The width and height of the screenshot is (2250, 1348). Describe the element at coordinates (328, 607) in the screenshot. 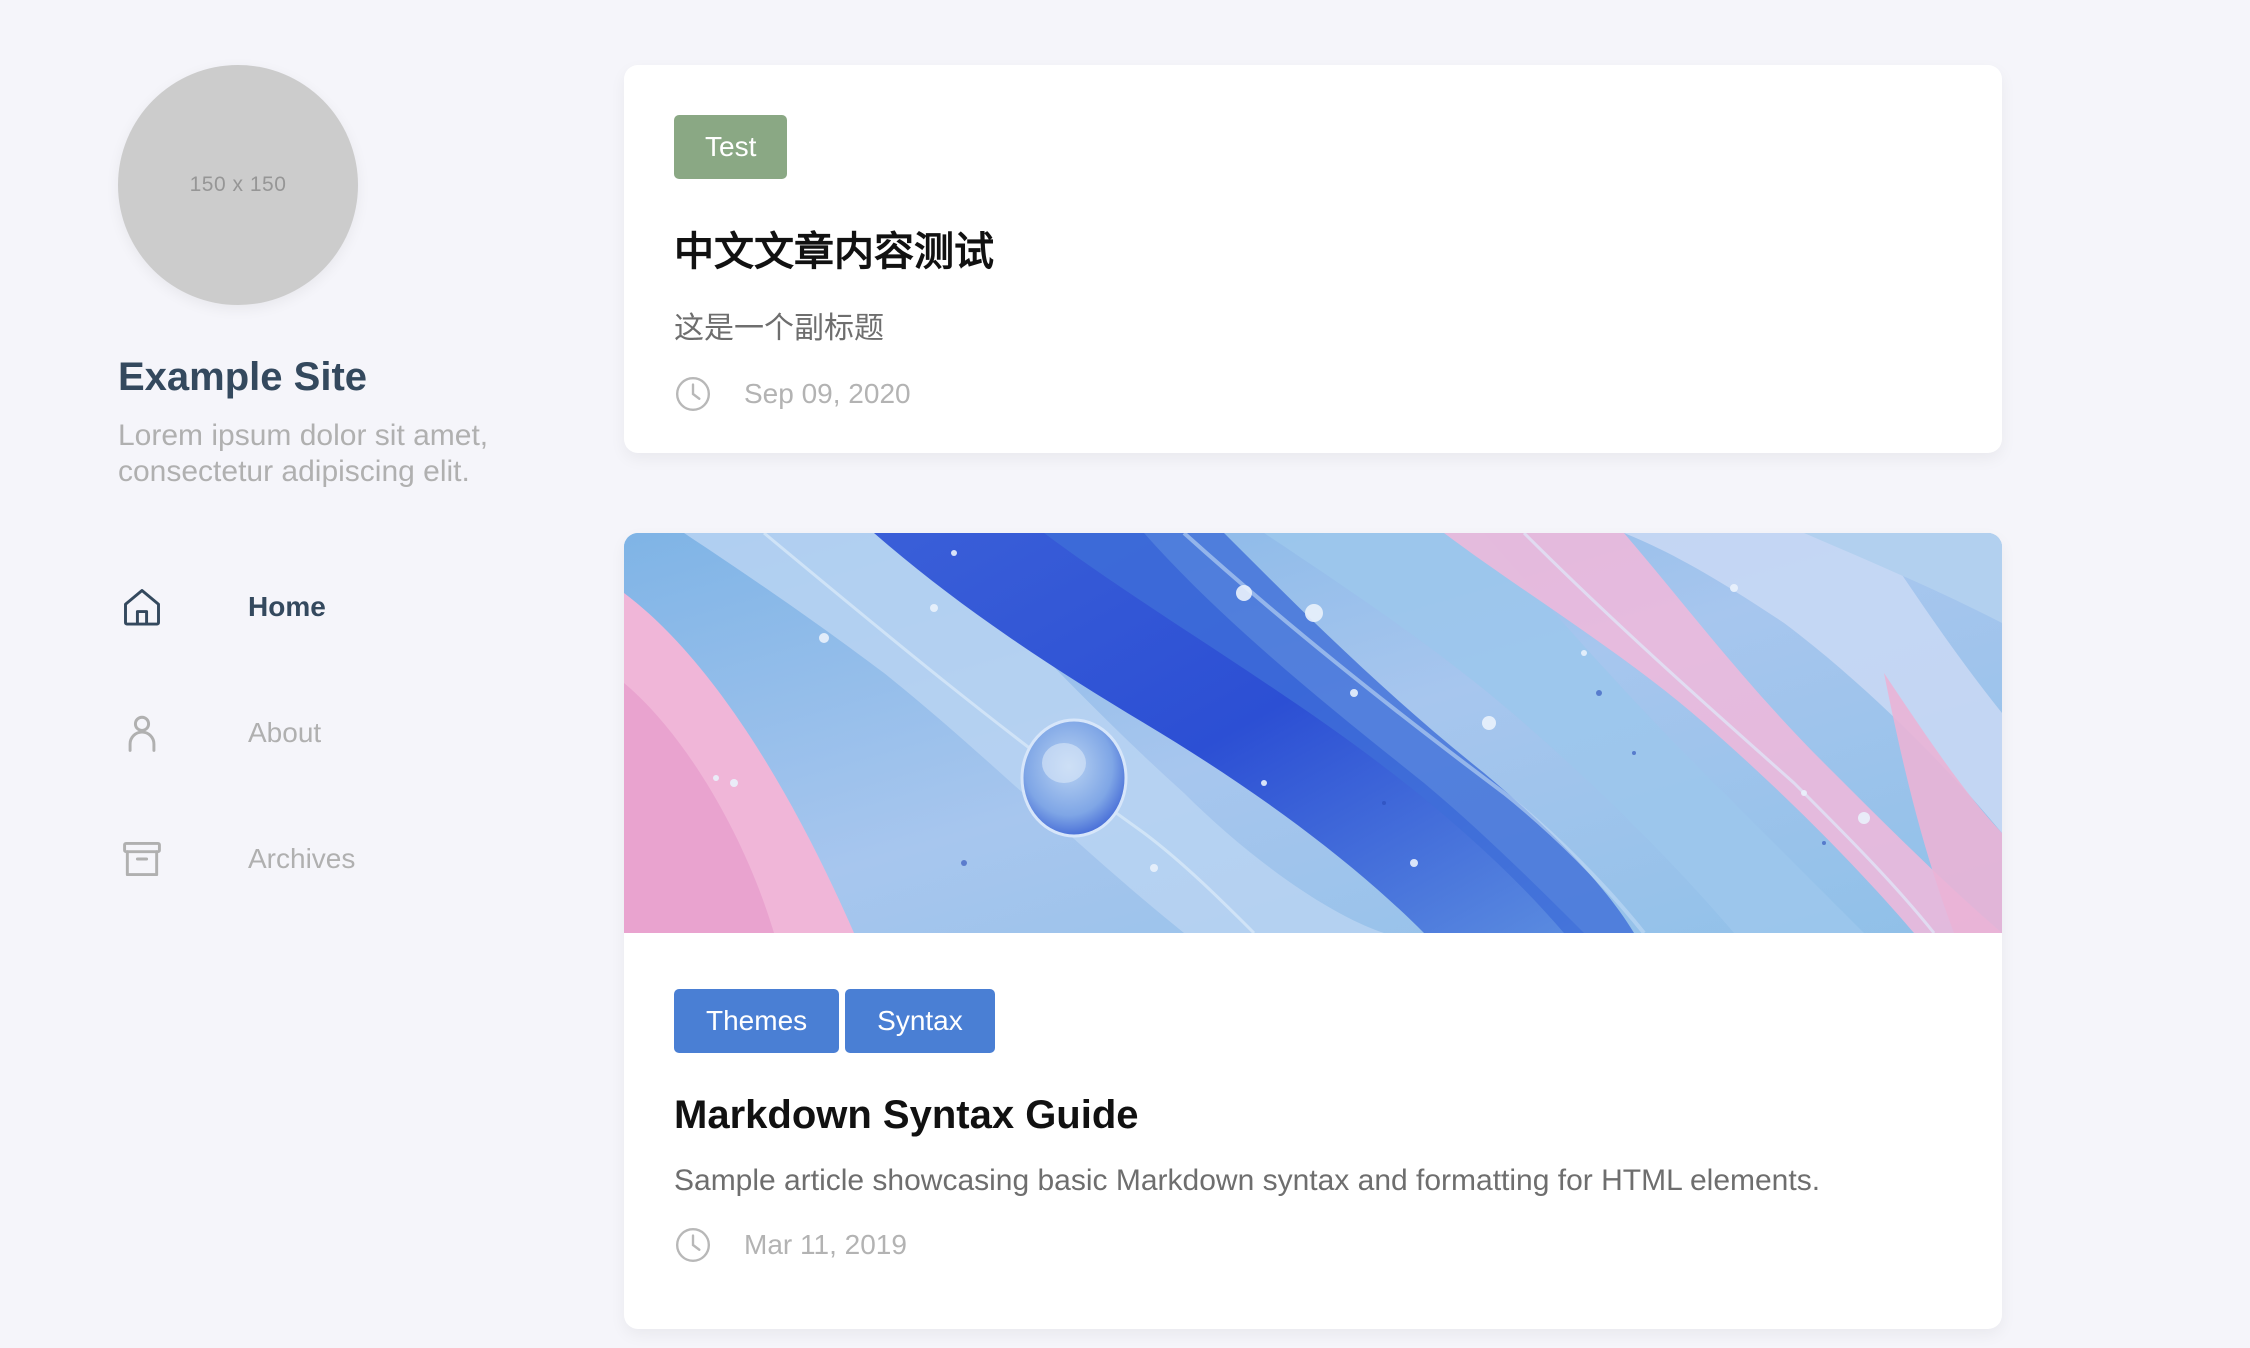

I see `menu-item-home: Home` at that location.